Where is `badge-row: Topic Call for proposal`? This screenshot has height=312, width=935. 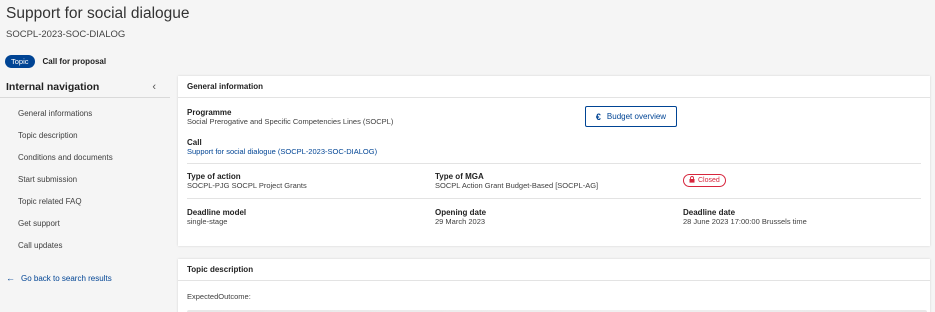
badge-row: Topic Call for proposal is located at coordinates (55, 61).